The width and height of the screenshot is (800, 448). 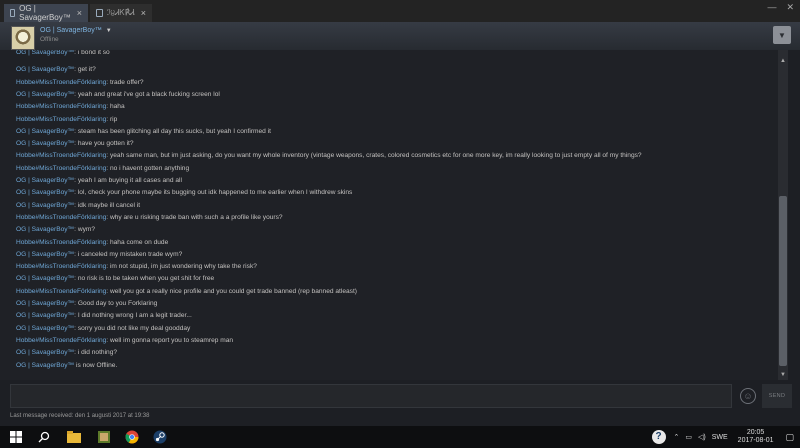 I want to click on chevron-up-icon: ⌃, so click(x=677, y=437).